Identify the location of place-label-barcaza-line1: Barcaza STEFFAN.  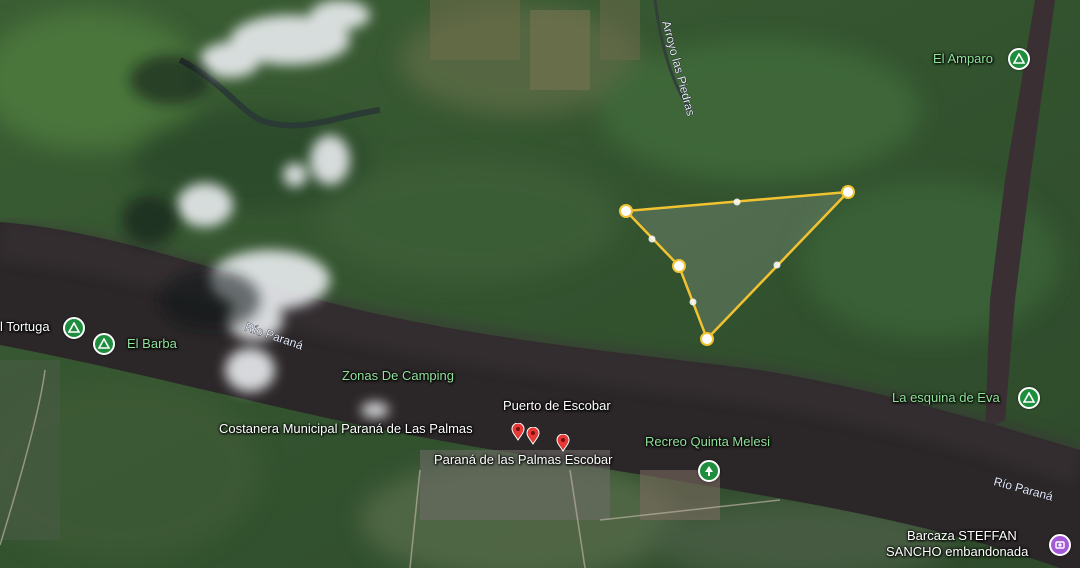
(962, 536).